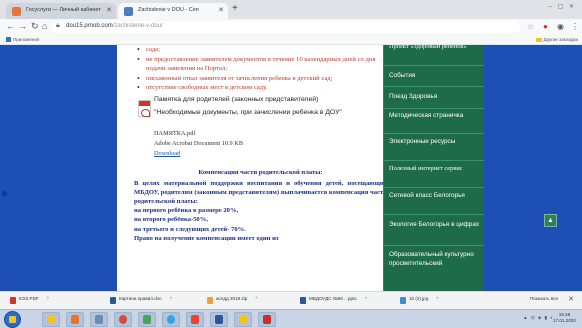 This screenshot has height=328, width=582. What do you see at coordinates (75, 319) in the screenshot?
I see `media-player-icon` at bounding box center [75, 319].